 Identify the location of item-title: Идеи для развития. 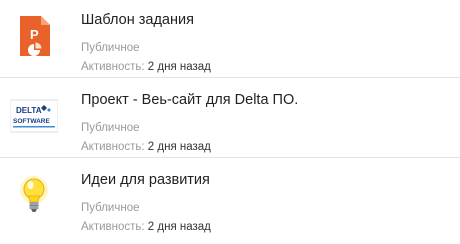
(146, 180).